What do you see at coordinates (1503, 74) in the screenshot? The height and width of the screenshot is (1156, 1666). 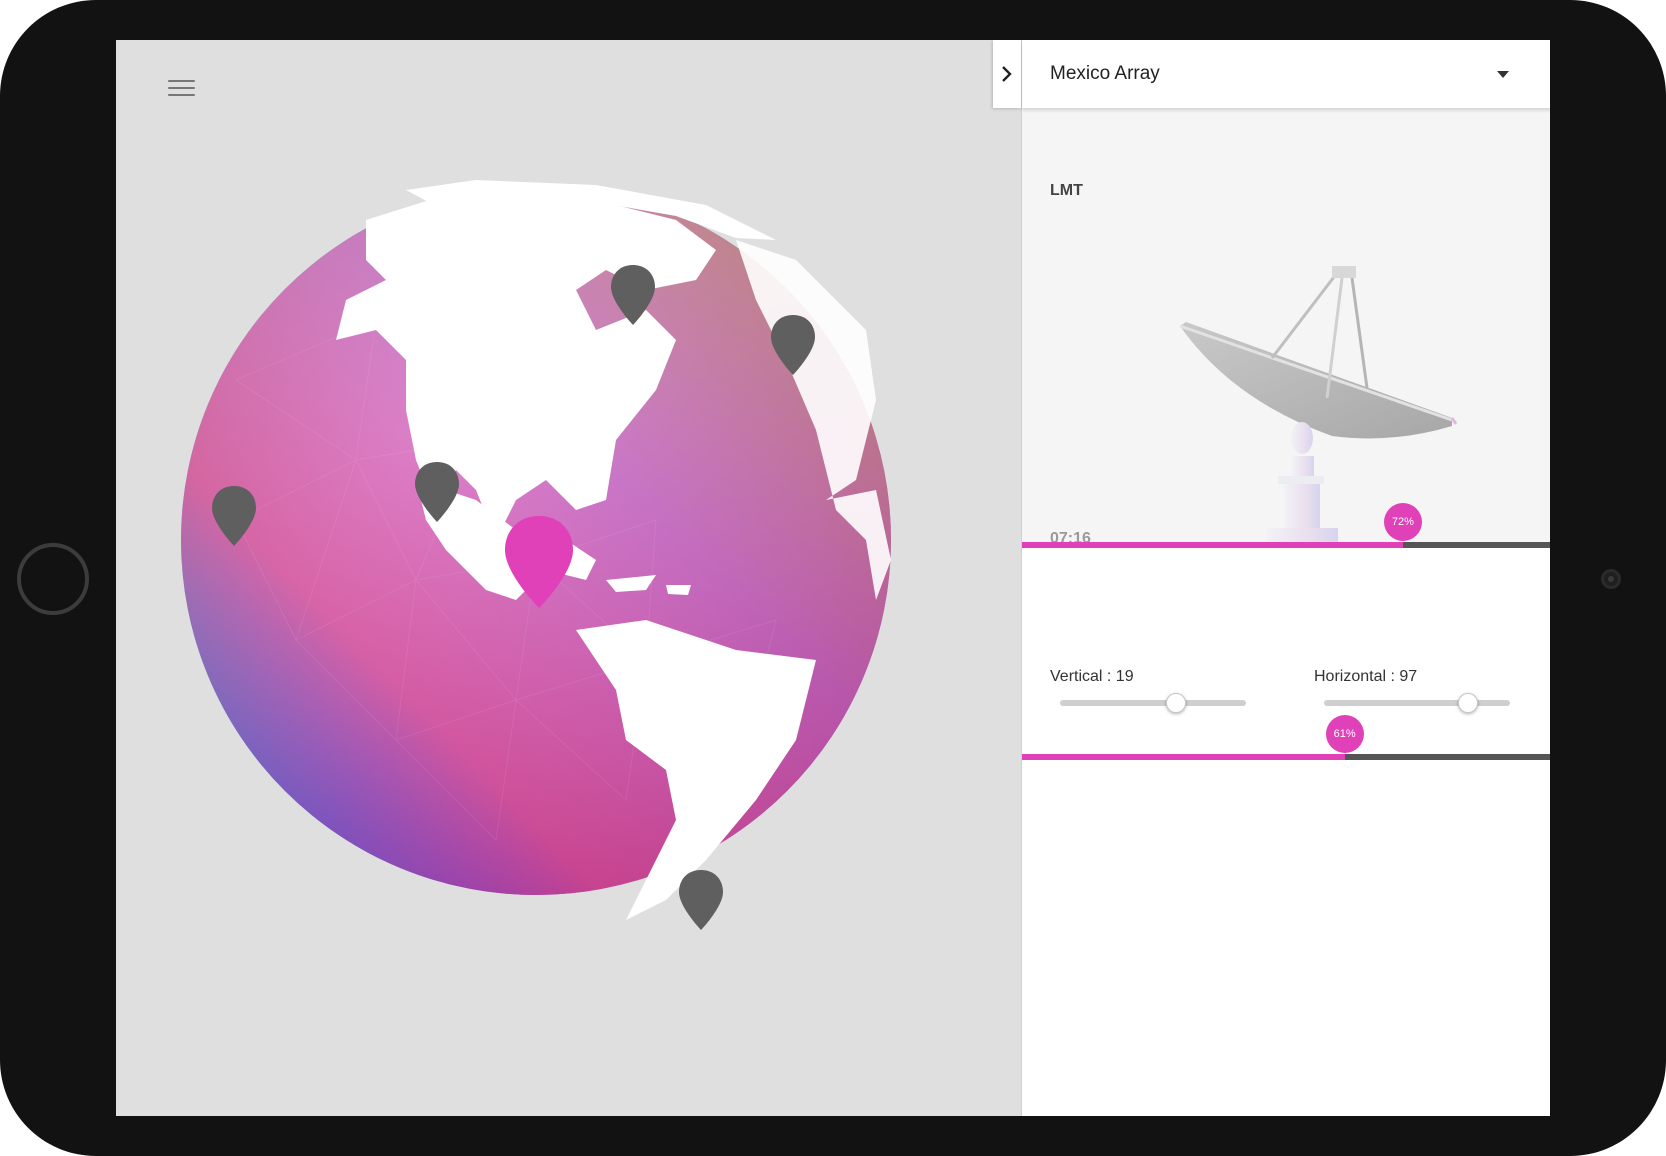 I see `caret-down-icon` at bounding box center [1503, 74].